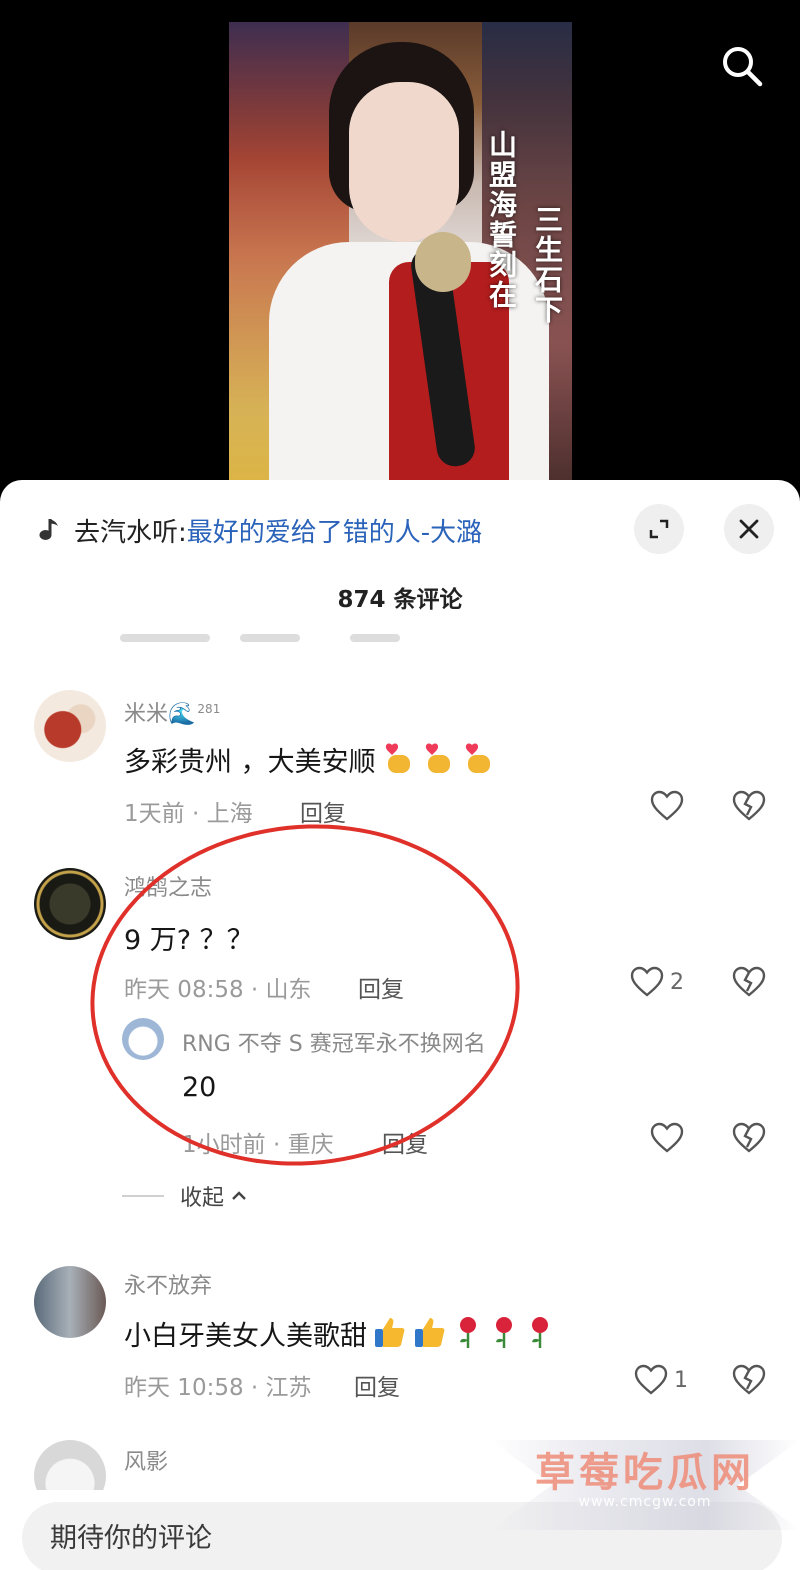 The height and width of the screenshot is (1570, 800). I want to click on comment-text: 多彩贵州 ，大美安顺, so click(310, 759).